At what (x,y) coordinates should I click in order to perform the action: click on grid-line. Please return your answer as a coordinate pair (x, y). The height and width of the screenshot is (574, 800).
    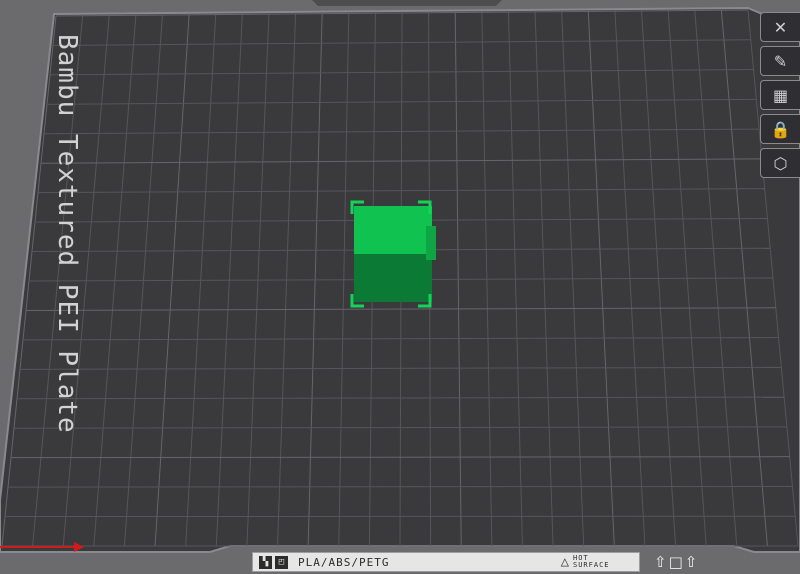
    Looking at the image, I should click on (400, 486).